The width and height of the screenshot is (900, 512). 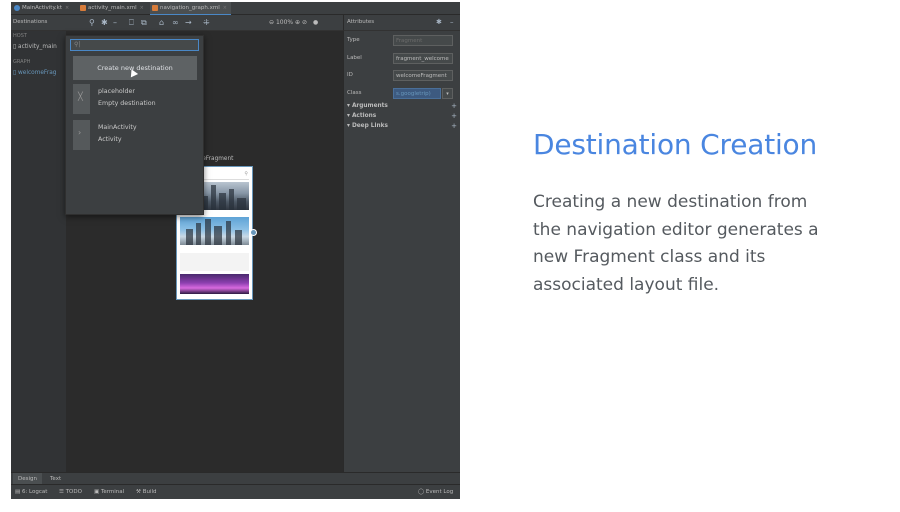 What do you see at coordinates (423, 58) in the screenshot?
I see `label-field: fragment_welcome` at bounding box center [423, 58].